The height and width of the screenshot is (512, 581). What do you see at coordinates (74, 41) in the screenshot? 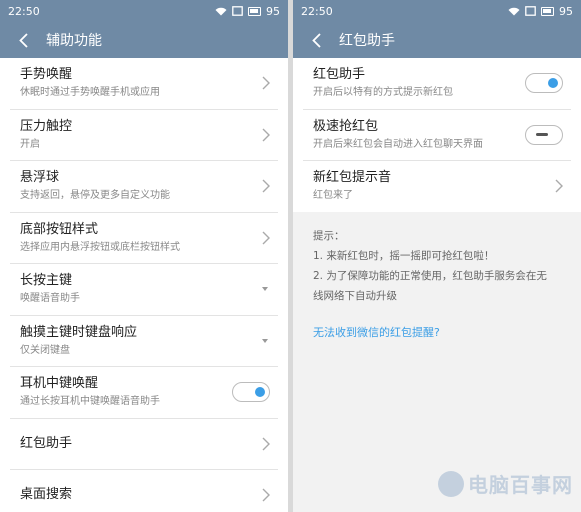
I see `page-title: 辅助功能` at bounding box center [74, 41].